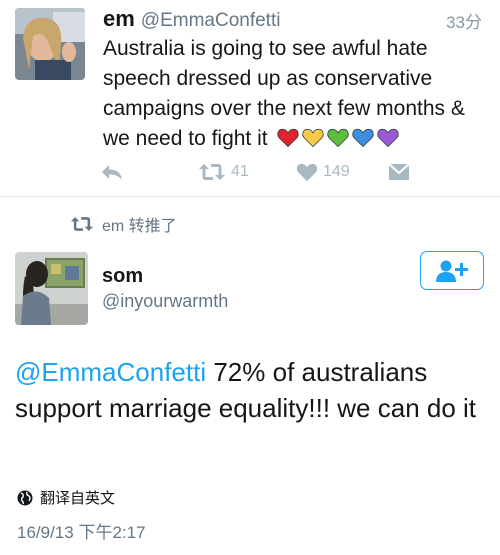 This screenshot has height=555, width=500. What do you see at coordinates (250, 196) in the screenshot?
I see `divider` at bounding box center [250, 196].